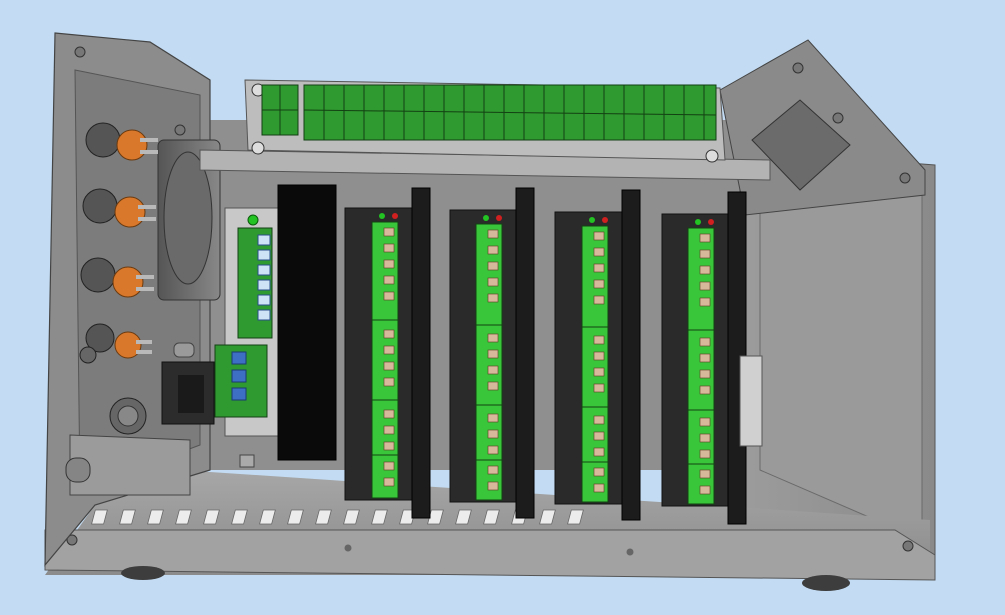 This screenshot has width=1005, height=615. Describe the element at coordinates (275, 326) in the screenshot. I see `power-supply-module` at that location.